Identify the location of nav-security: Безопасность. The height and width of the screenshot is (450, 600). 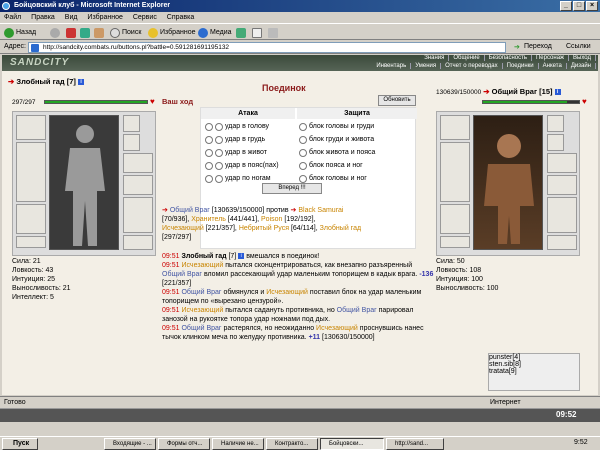
(508, 58).